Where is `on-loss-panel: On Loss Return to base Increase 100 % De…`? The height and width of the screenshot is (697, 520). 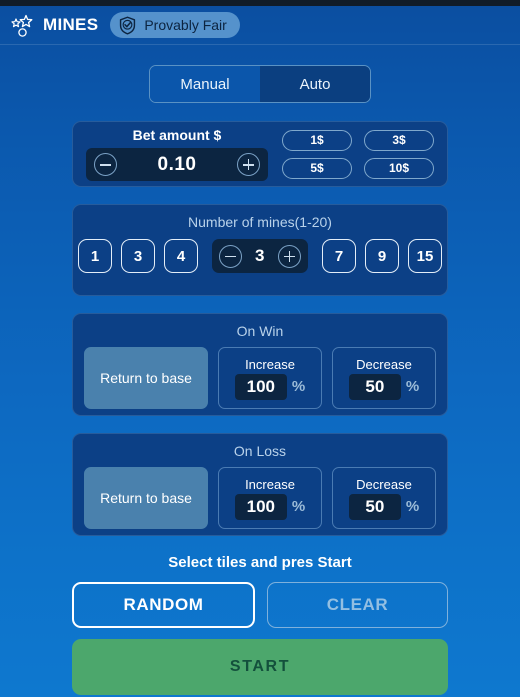
on-loss-panel: On Loss Return to base Increase 100 % De… is located at coordinates (260, 484).